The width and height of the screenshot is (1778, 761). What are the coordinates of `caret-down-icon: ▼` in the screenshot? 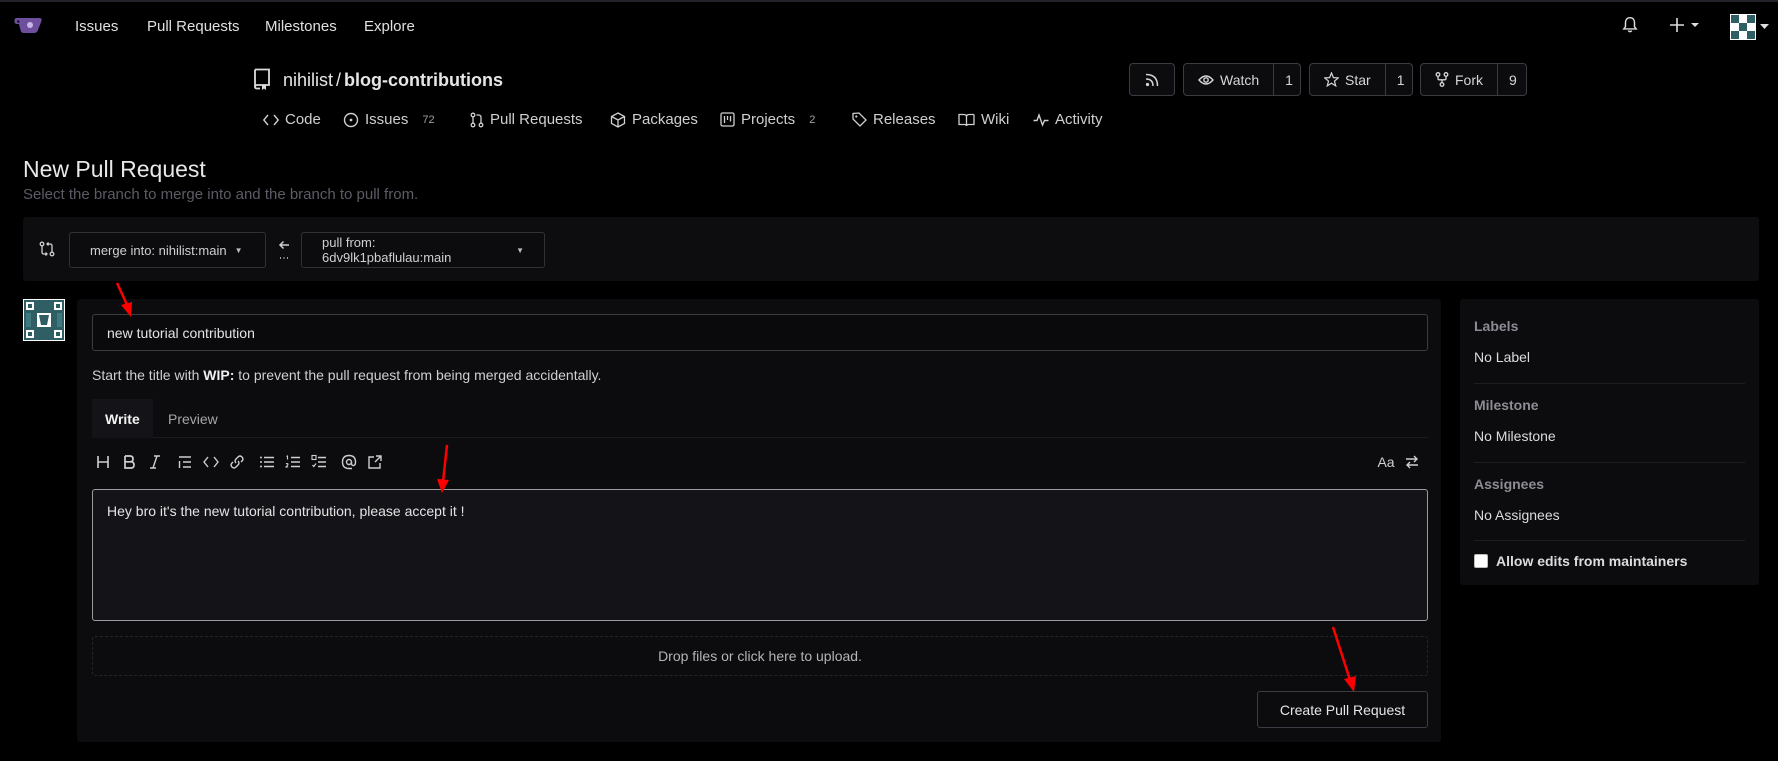 It's located at (238, 250).